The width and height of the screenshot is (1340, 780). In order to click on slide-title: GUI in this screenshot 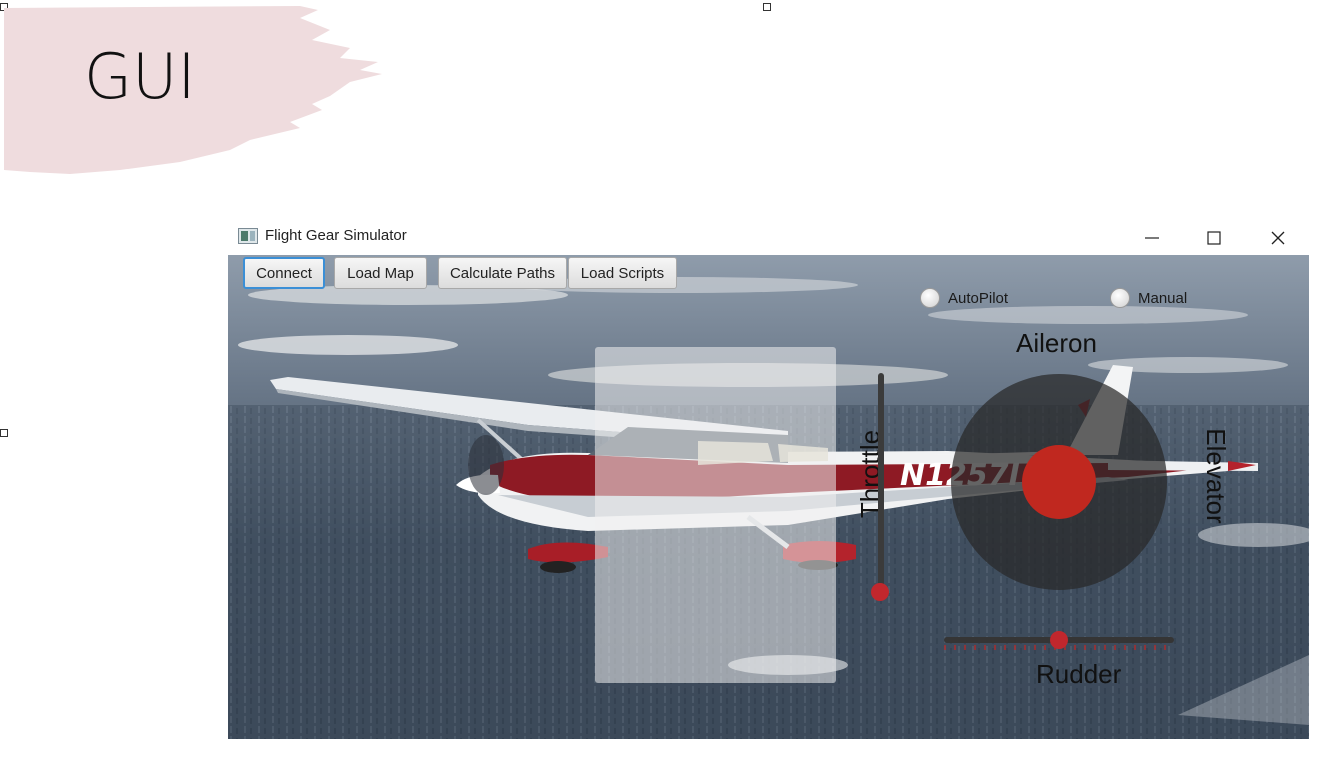, I will do `click(140, 76)`.